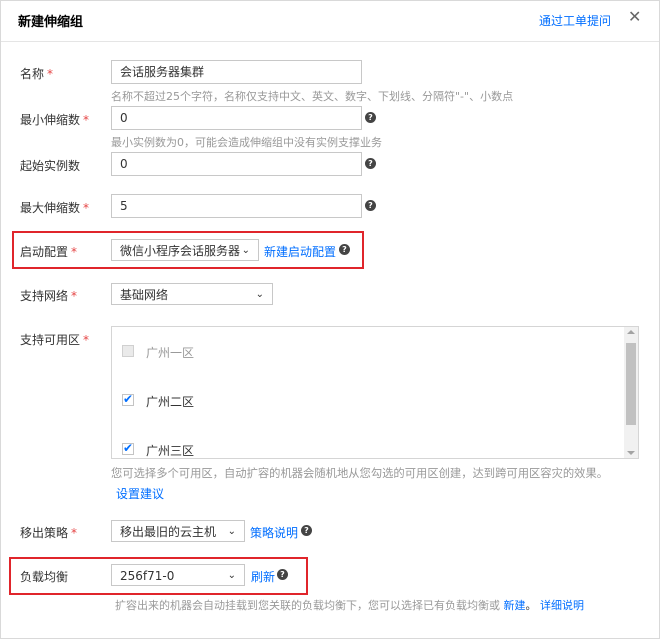 The width and height of the screenshot is (660, 639). Describe the element at coordinates (49, 252) in the screenshot. I see `launch-config-label: 启动配置 *` at that location.